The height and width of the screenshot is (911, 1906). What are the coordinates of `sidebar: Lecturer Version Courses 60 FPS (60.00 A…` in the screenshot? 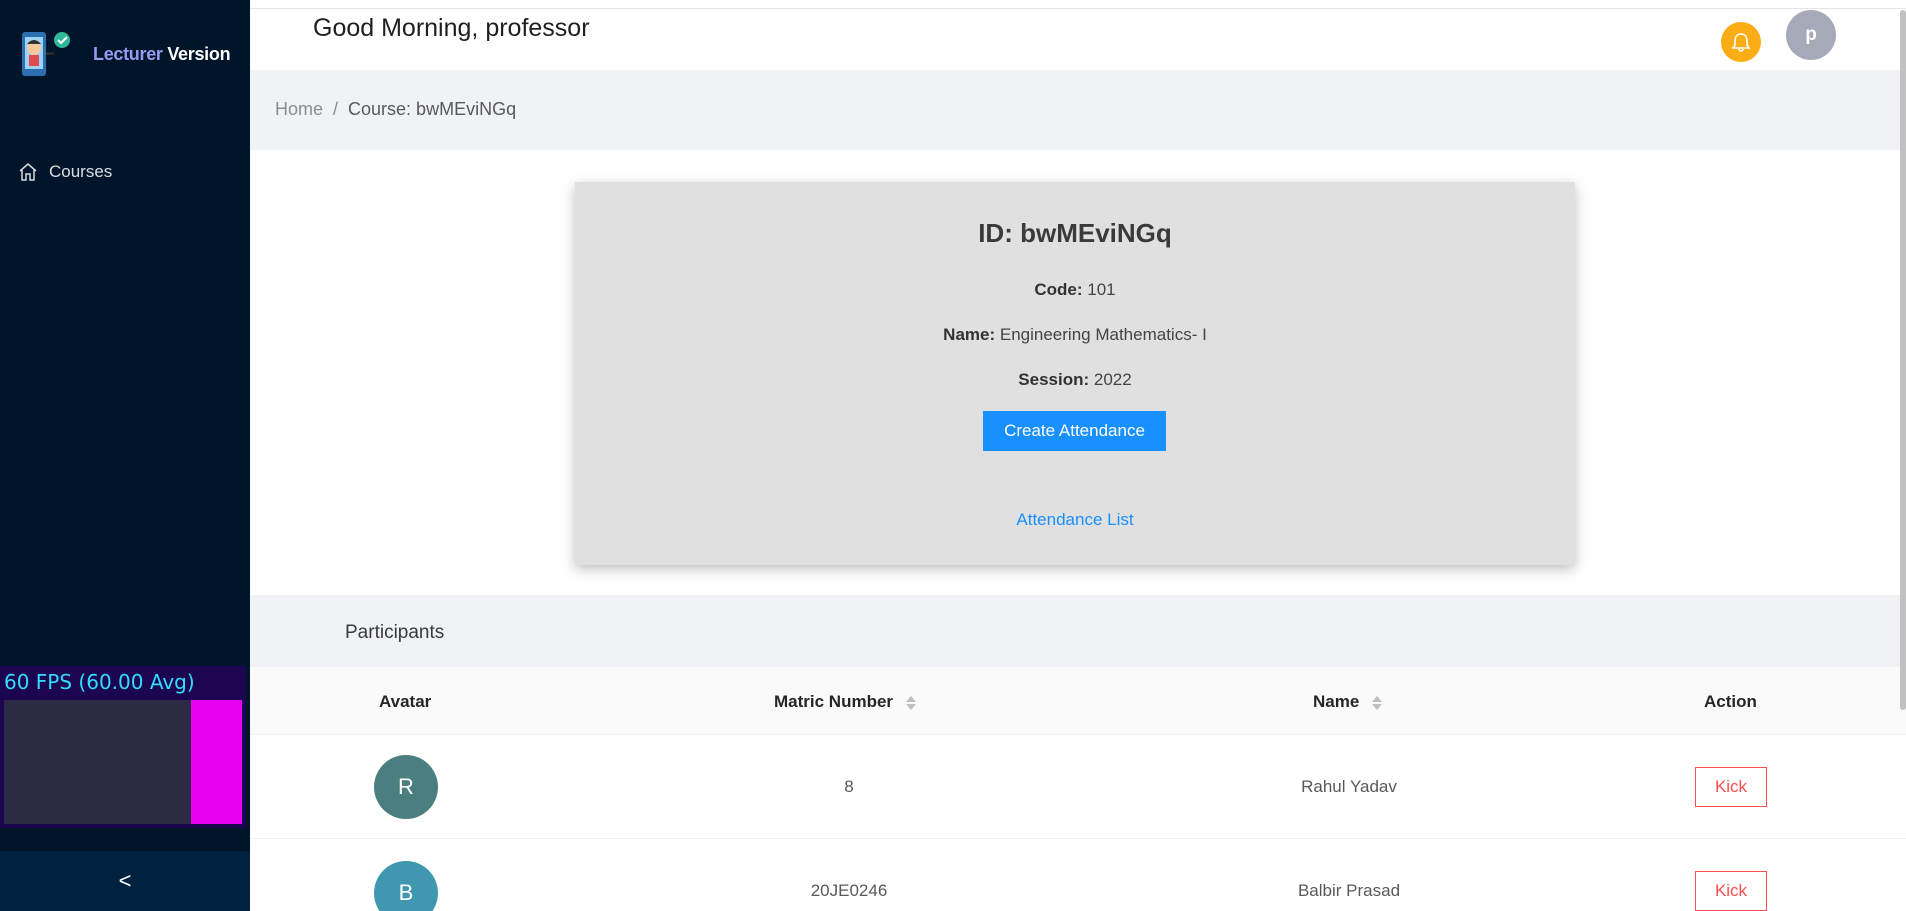 It's located at (125, 455).